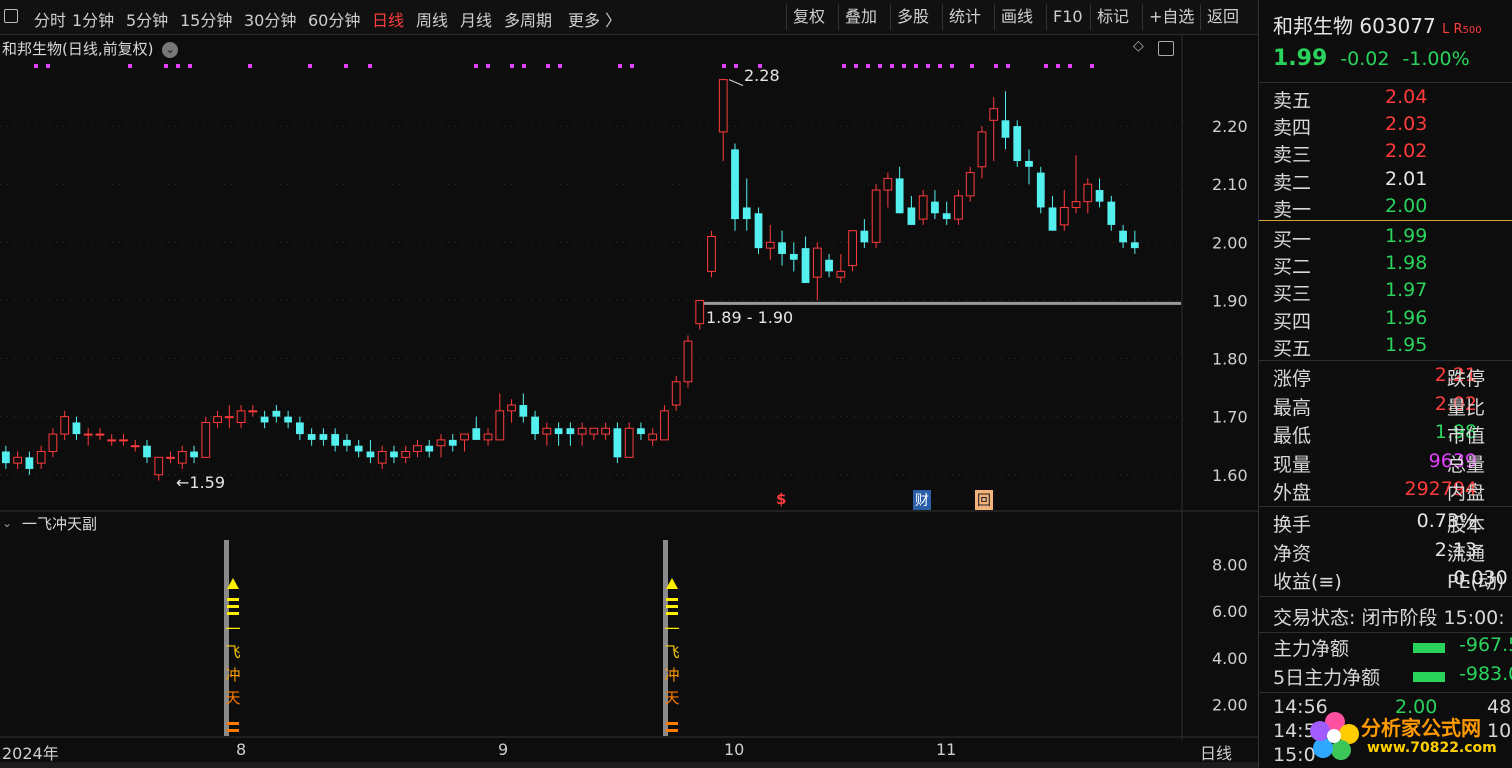 Image resolution: width=1512 pixels, height=768 pixels. What do you see at coordinates (1222, 17) in the screenshot?
I see `toolbar-action-8: 返回` at bounding box center [1222, 17].